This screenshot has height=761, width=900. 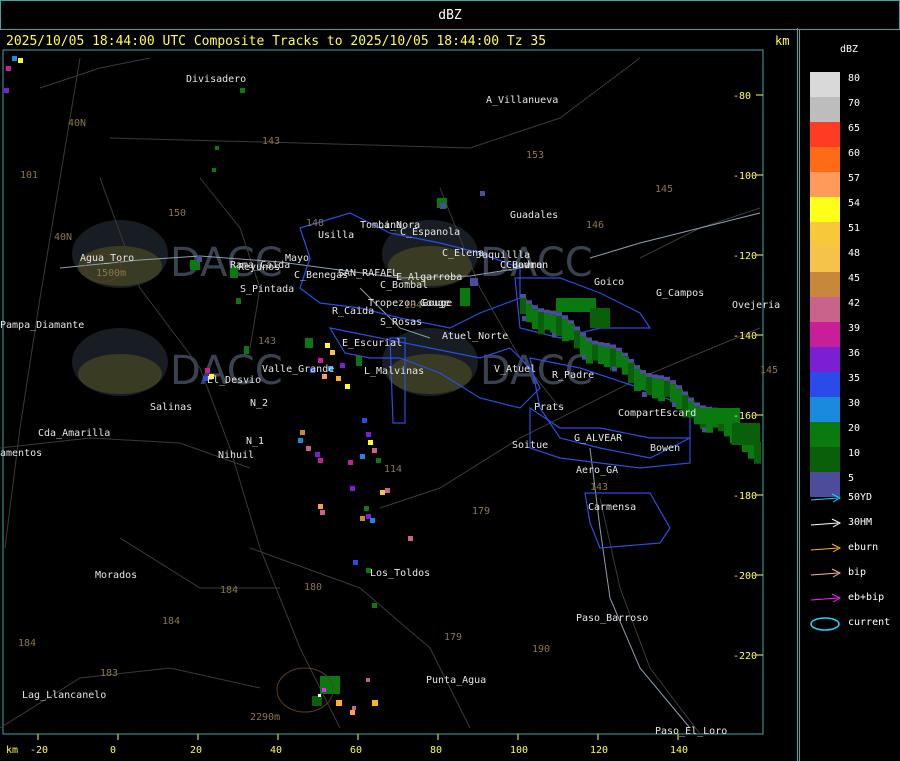 I want to click on legend-track-label: current, so click(x=869, y=622).